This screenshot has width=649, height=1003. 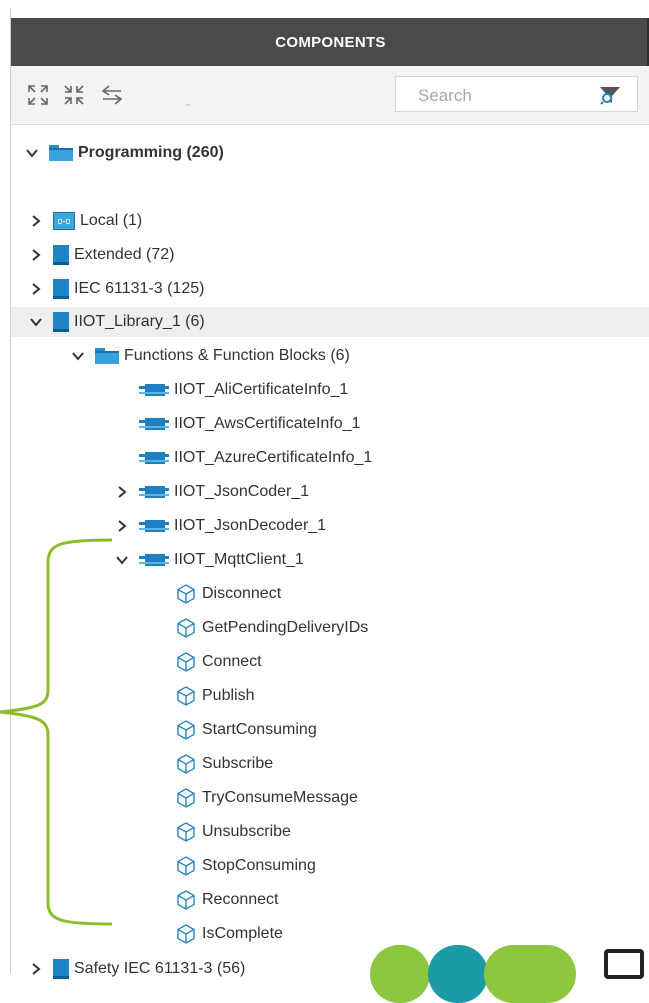 I want to click on tree-item-block: IIOT_AzureCertificateInfo_1, so click(x=243, y=458).